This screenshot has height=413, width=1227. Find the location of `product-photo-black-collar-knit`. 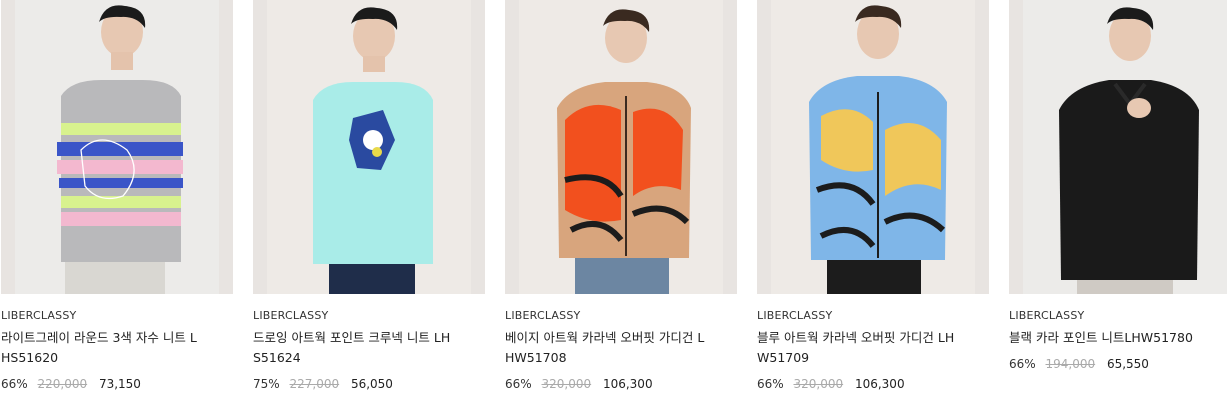

product-photo-black-collar-knit is located at coordinates (1125, 147).